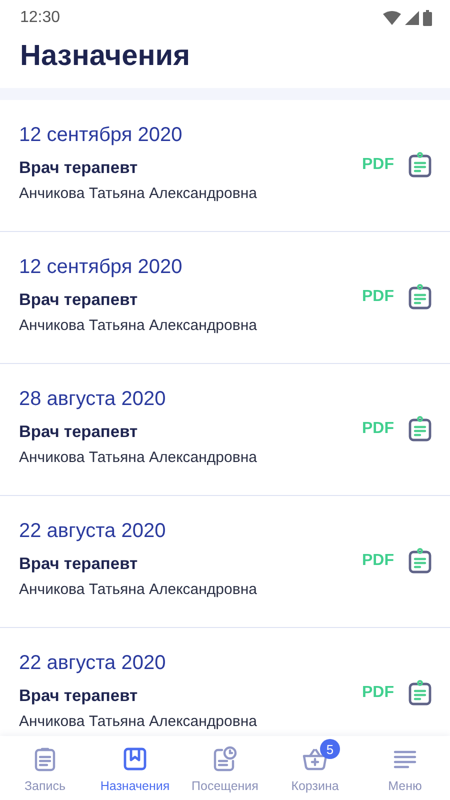 This screenshot has width=450, height=800. Describe the element at coordinates (405, 786) in the screenshot. I see `nav-tab: Меню` at that location.